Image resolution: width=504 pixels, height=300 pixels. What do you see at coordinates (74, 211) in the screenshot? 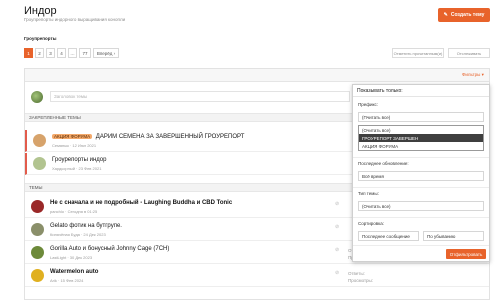
I see `thread-meta: panchlo · Сегодня в 01:25` at bounding box center [74, 211].